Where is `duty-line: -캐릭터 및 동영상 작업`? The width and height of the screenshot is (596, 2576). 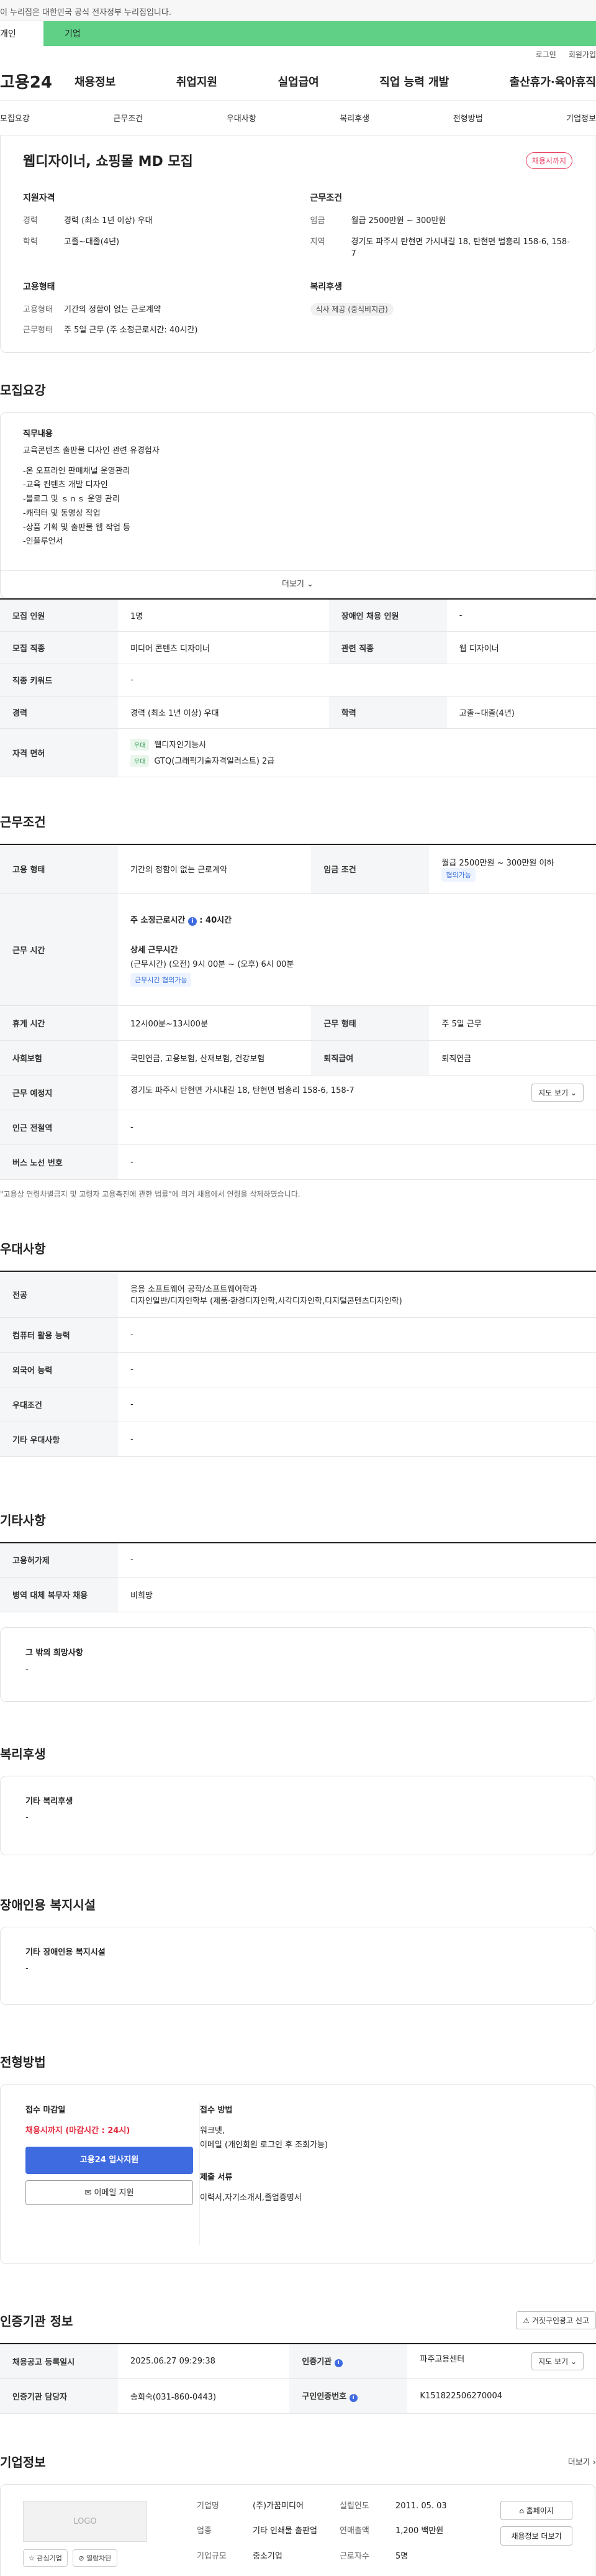 duty-line: -캐릭터 및 동영상 작업 is located at coordinates (62, 513).